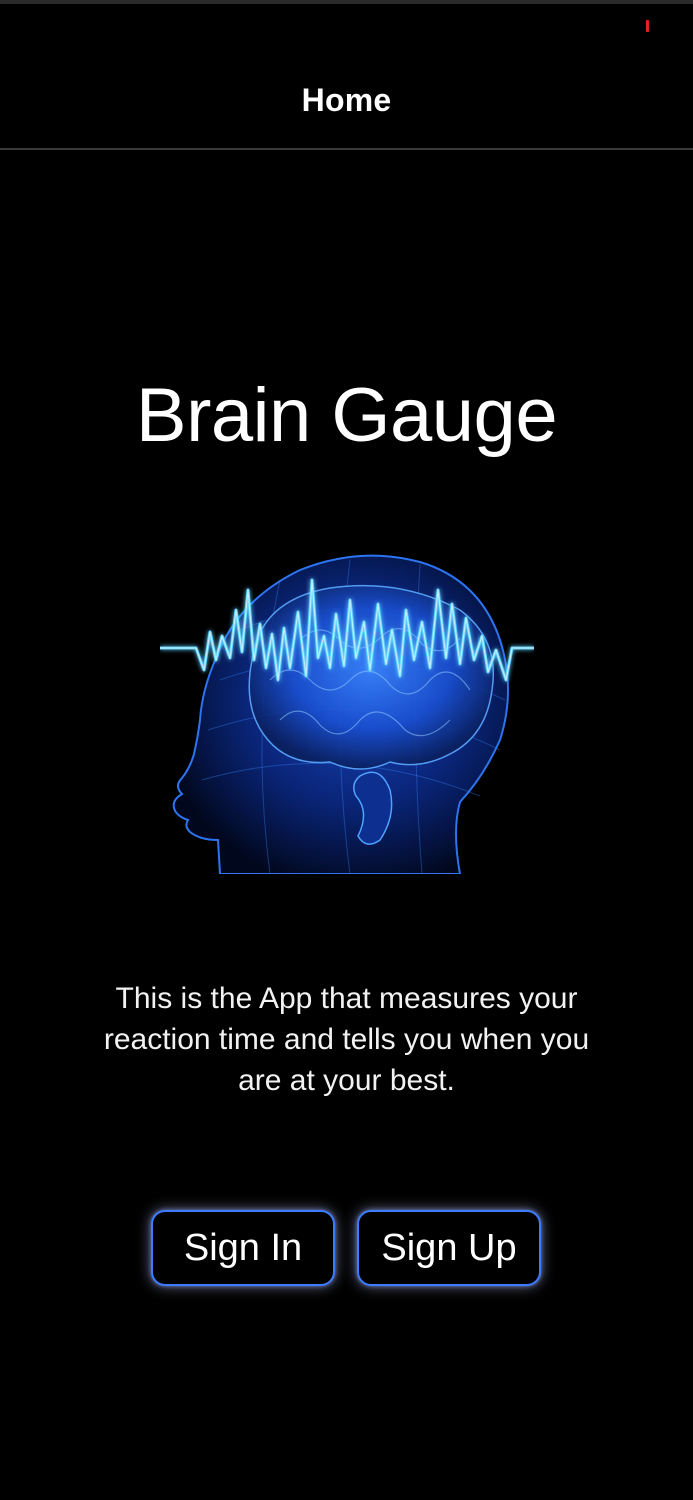  Describe the element at coordinates (449, 1248) in the screenshot. I see `sign-up-button: Sign Up` at that location.